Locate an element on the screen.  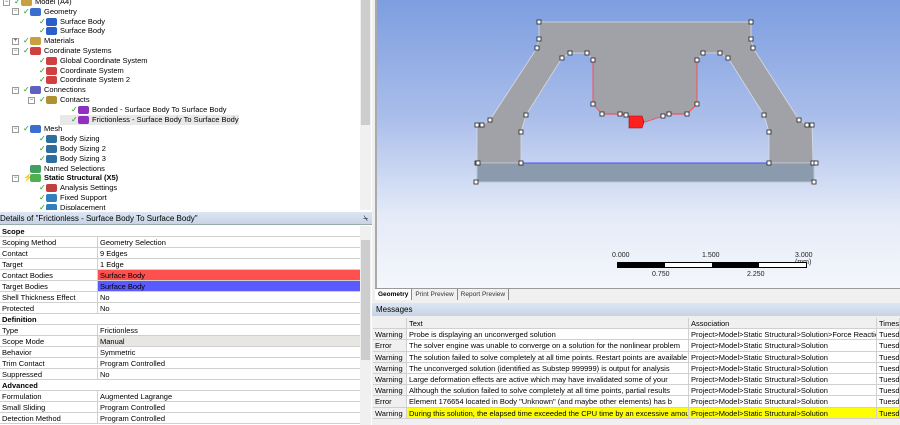
tree-item: ✓ Coordinate System 2 is located at coordinates (79, 80).